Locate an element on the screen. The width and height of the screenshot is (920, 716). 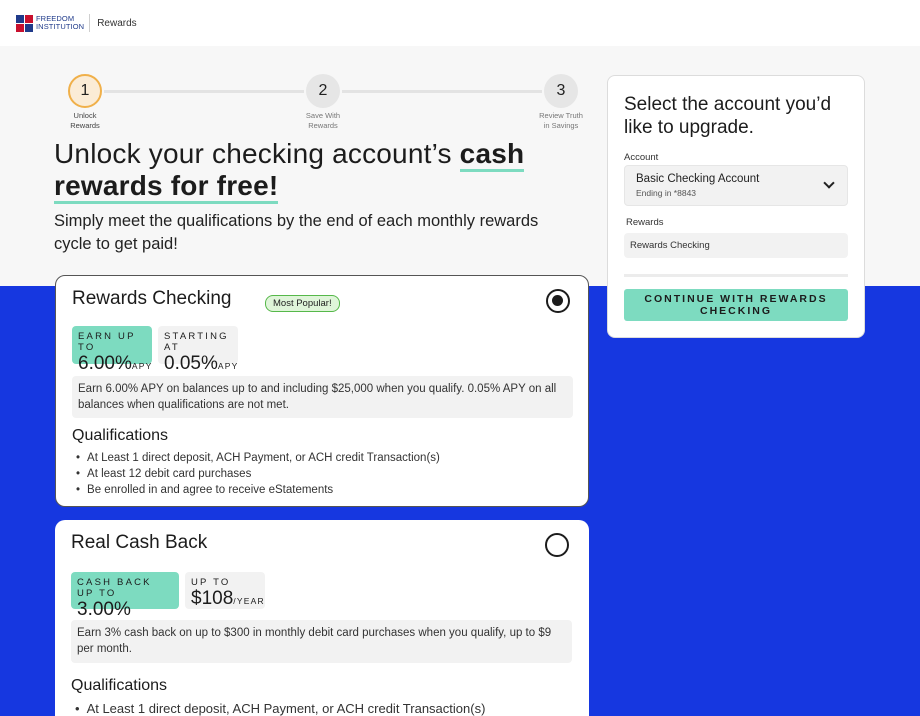
starting-rate-value: 0.05%APY is located at coordinates (201, 363).